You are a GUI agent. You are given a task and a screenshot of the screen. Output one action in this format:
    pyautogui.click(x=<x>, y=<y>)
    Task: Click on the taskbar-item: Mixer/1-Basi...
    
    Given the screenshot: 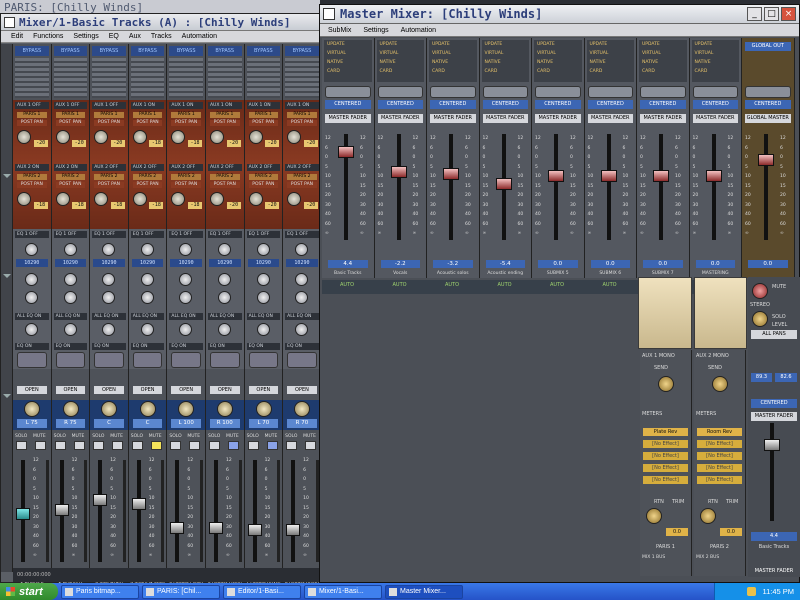 What is the action you would take?
    pyautogui.click(x=343, y=591)
    